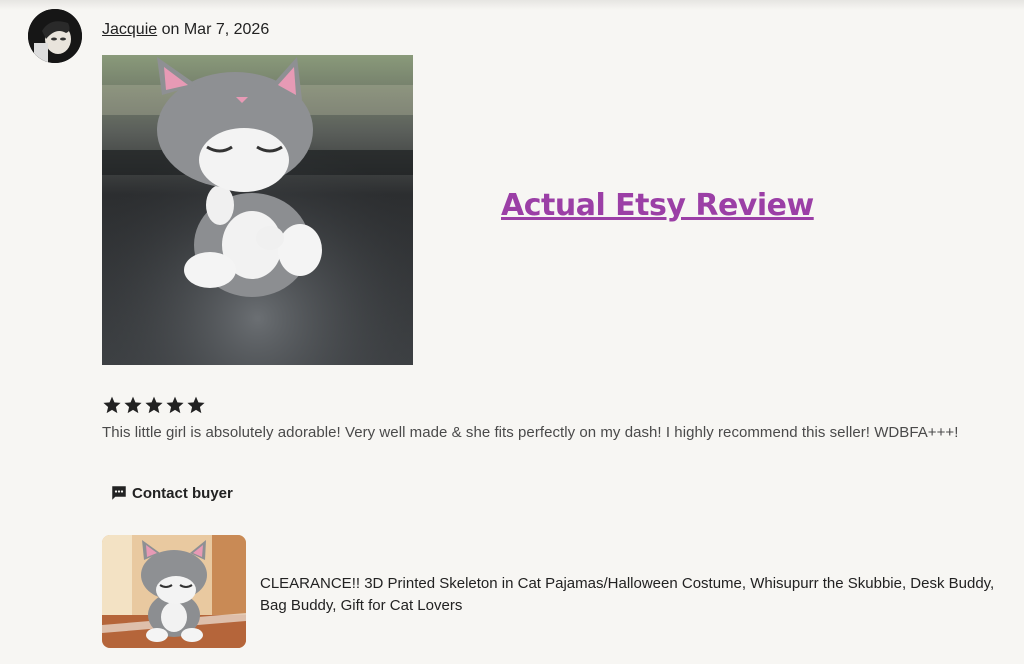  I want to click on contact-buyer-button: Contact buyer, so click(171, 493).